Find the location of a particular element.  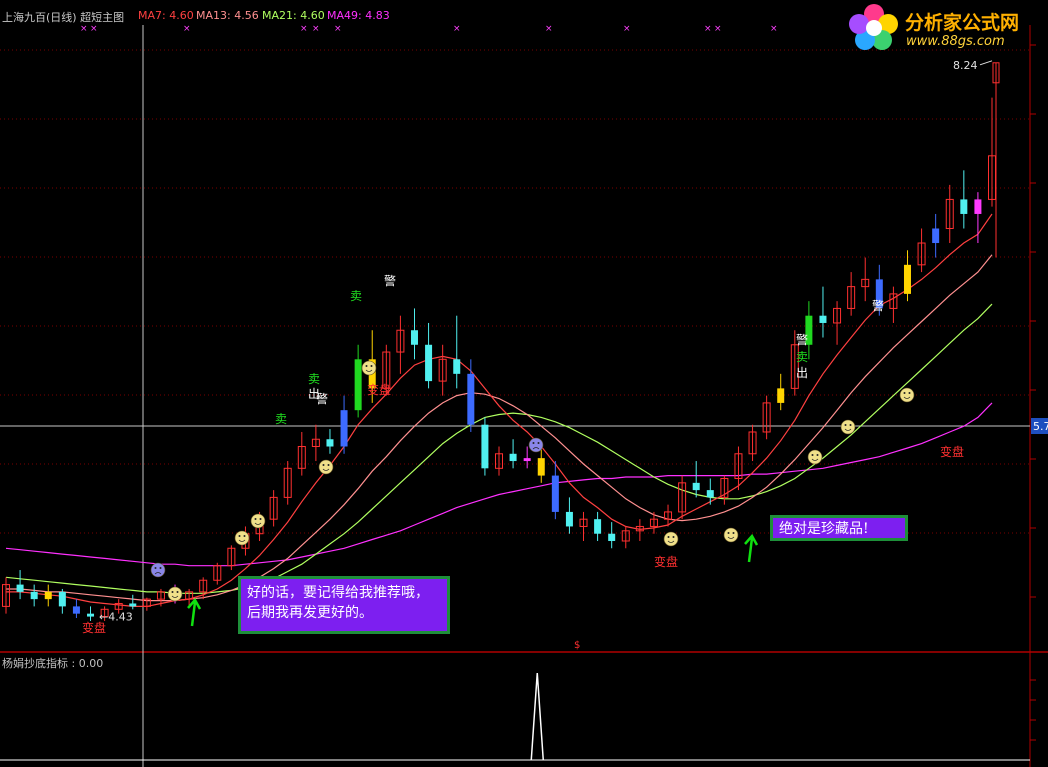

bottom-marker: $ is located at coordinates (577, 645).